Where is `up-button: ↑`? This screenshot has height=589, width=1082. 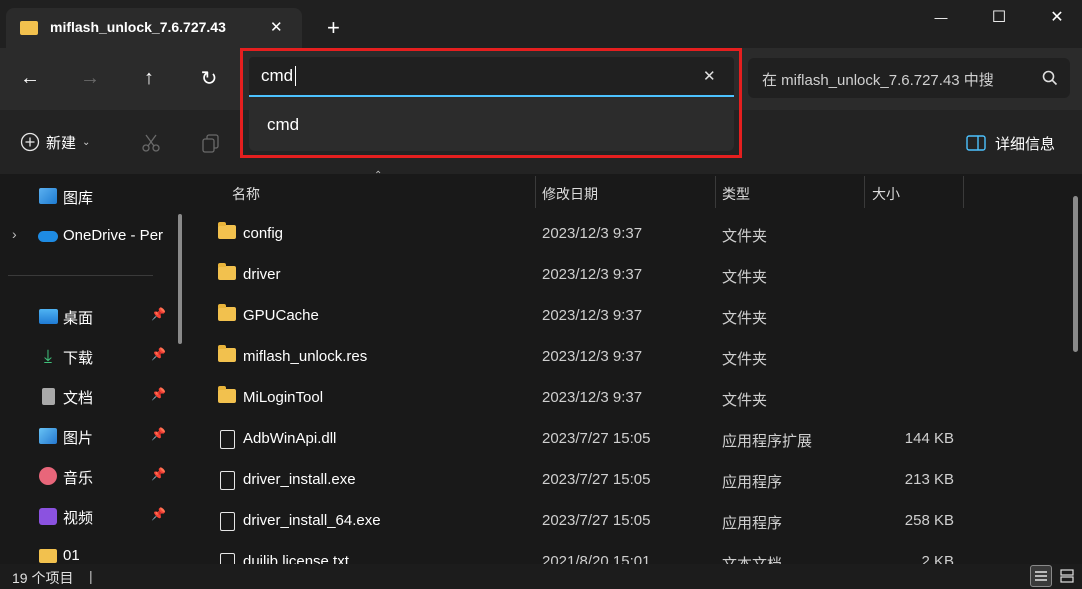
up-button: ↑ is located at coordinates (149, 78).